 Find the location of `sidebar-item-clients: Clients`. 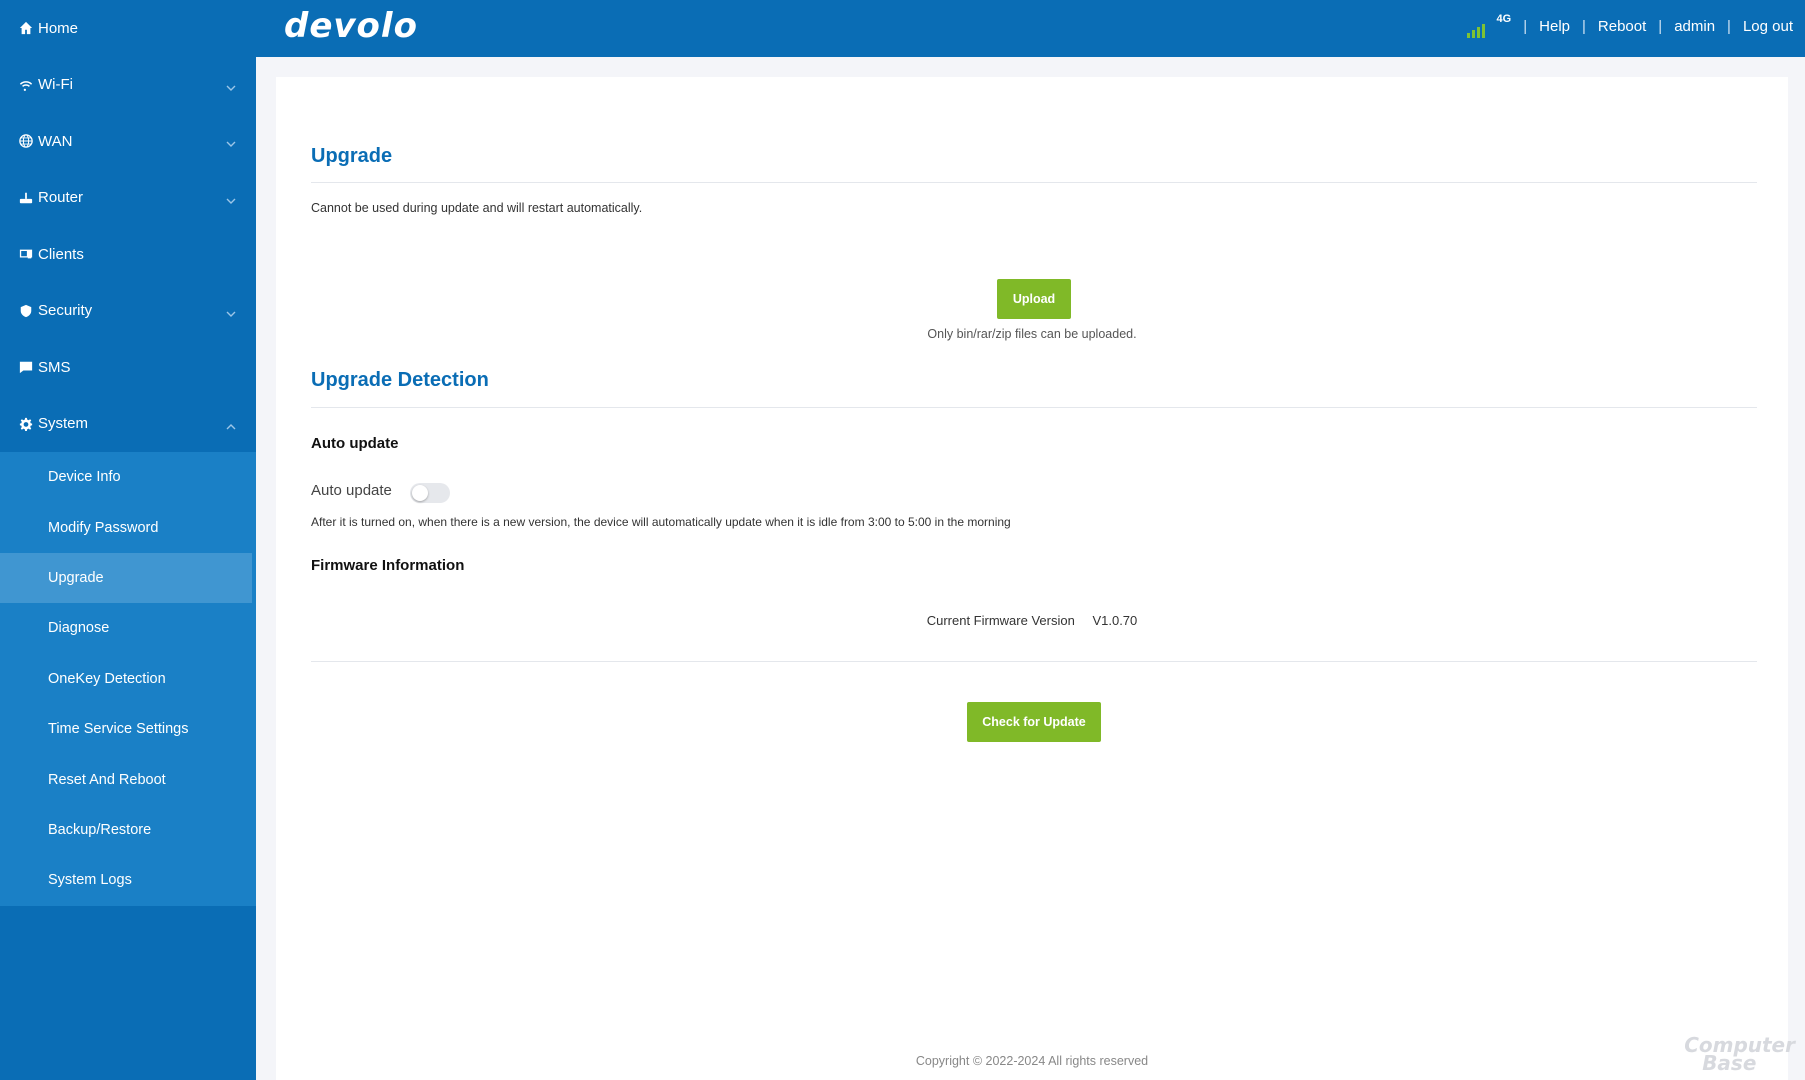

sidebar-item-clients: Clients is located at coordinates (128, 254).